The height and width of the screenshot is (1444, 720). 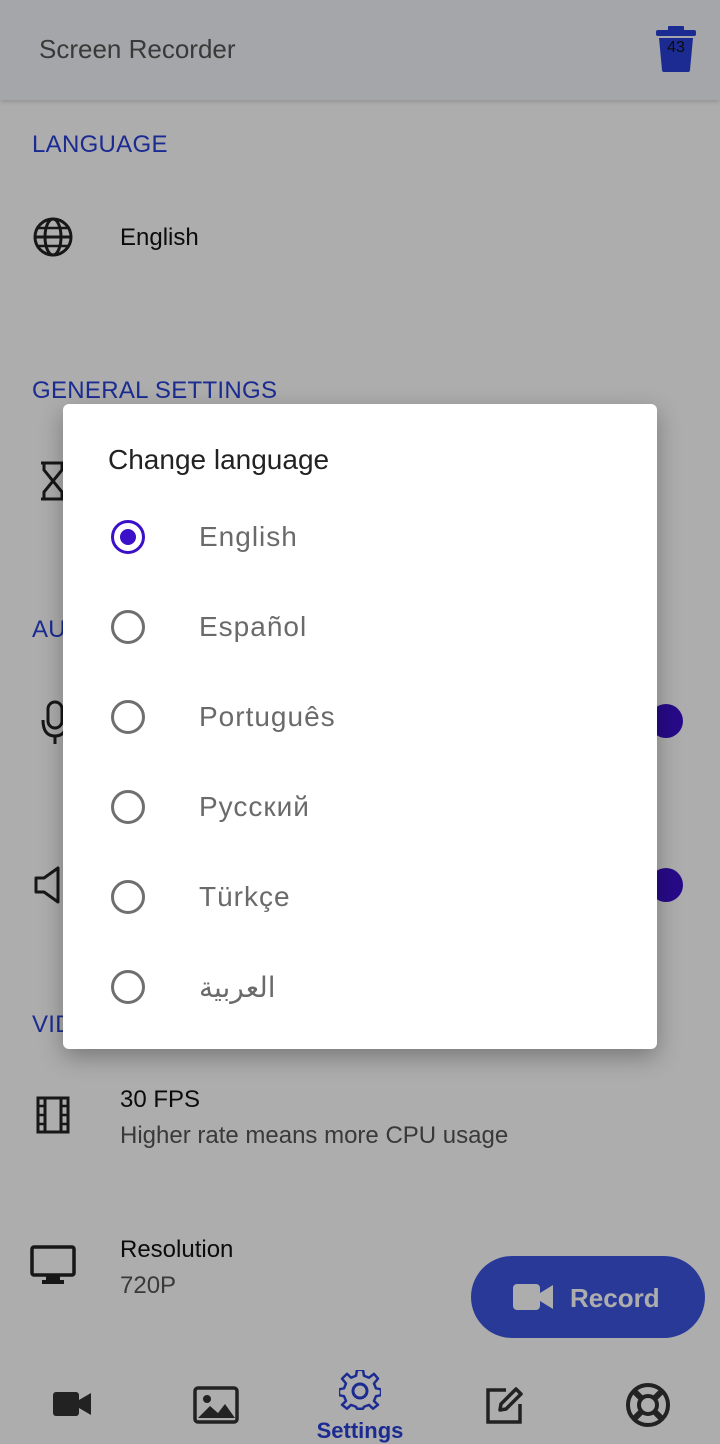 What do you see at coordinates (360, 809) in the screenshot?
I see `language-option-russian: Русский` at bounding box center [360, 809].